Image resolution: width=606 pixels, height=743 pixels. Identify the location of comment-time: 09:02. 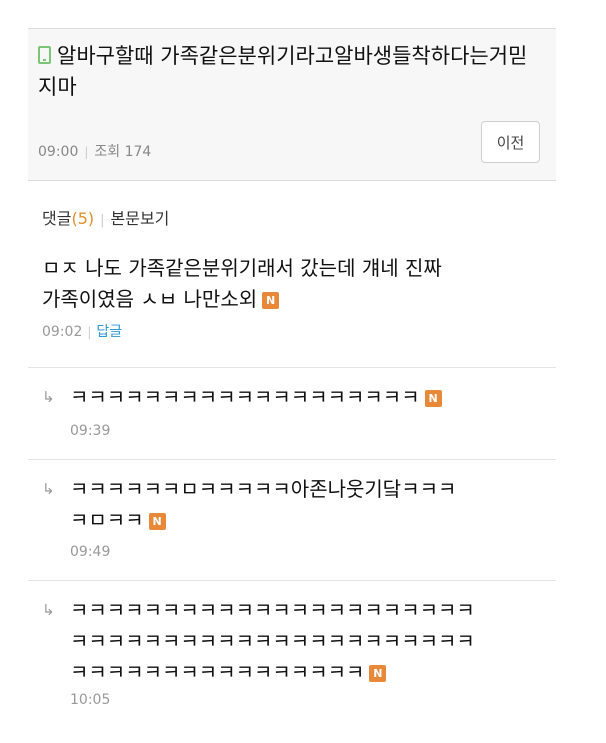
(62, 332).